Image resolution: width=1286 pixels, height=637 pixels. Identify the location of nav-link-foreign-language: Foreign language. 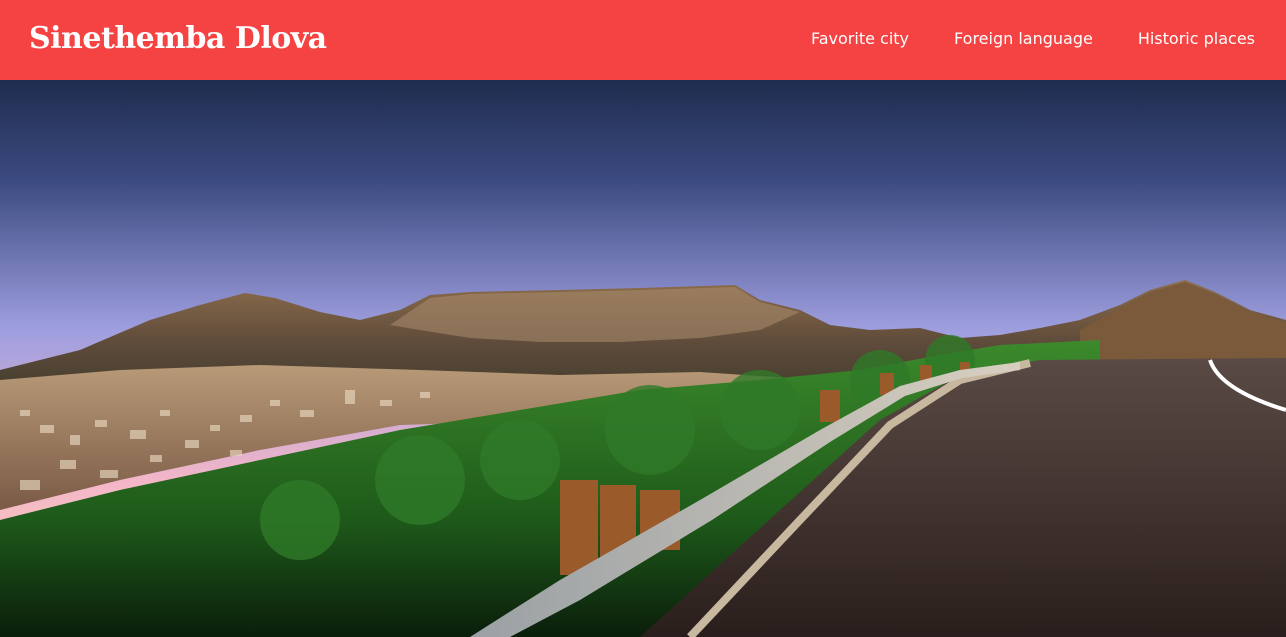
(1023, 39).